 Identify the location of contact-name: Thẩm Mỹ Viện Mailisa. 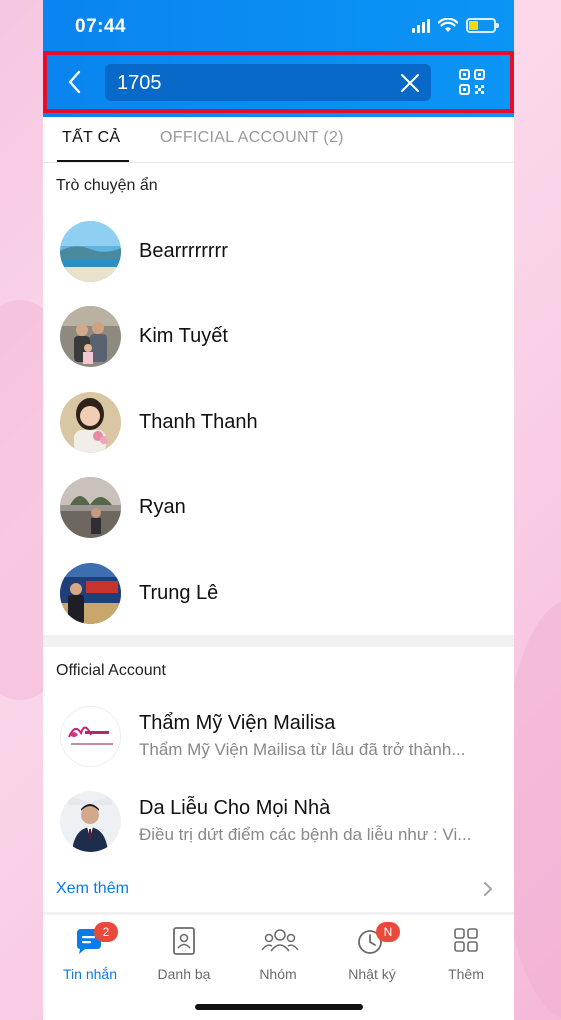
(237, 723).